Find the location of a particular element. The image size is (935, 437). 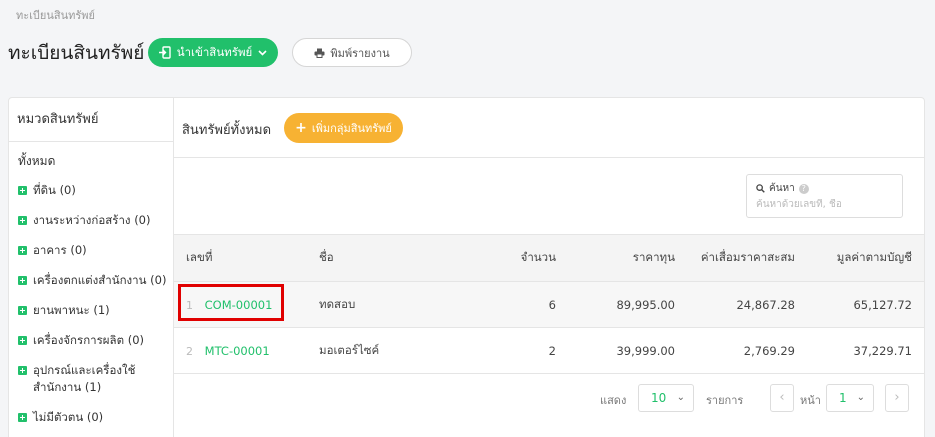

category-construction-in-progress: งานระหว่างก่อสร้าง (0) is located at coordinates (84, 220).